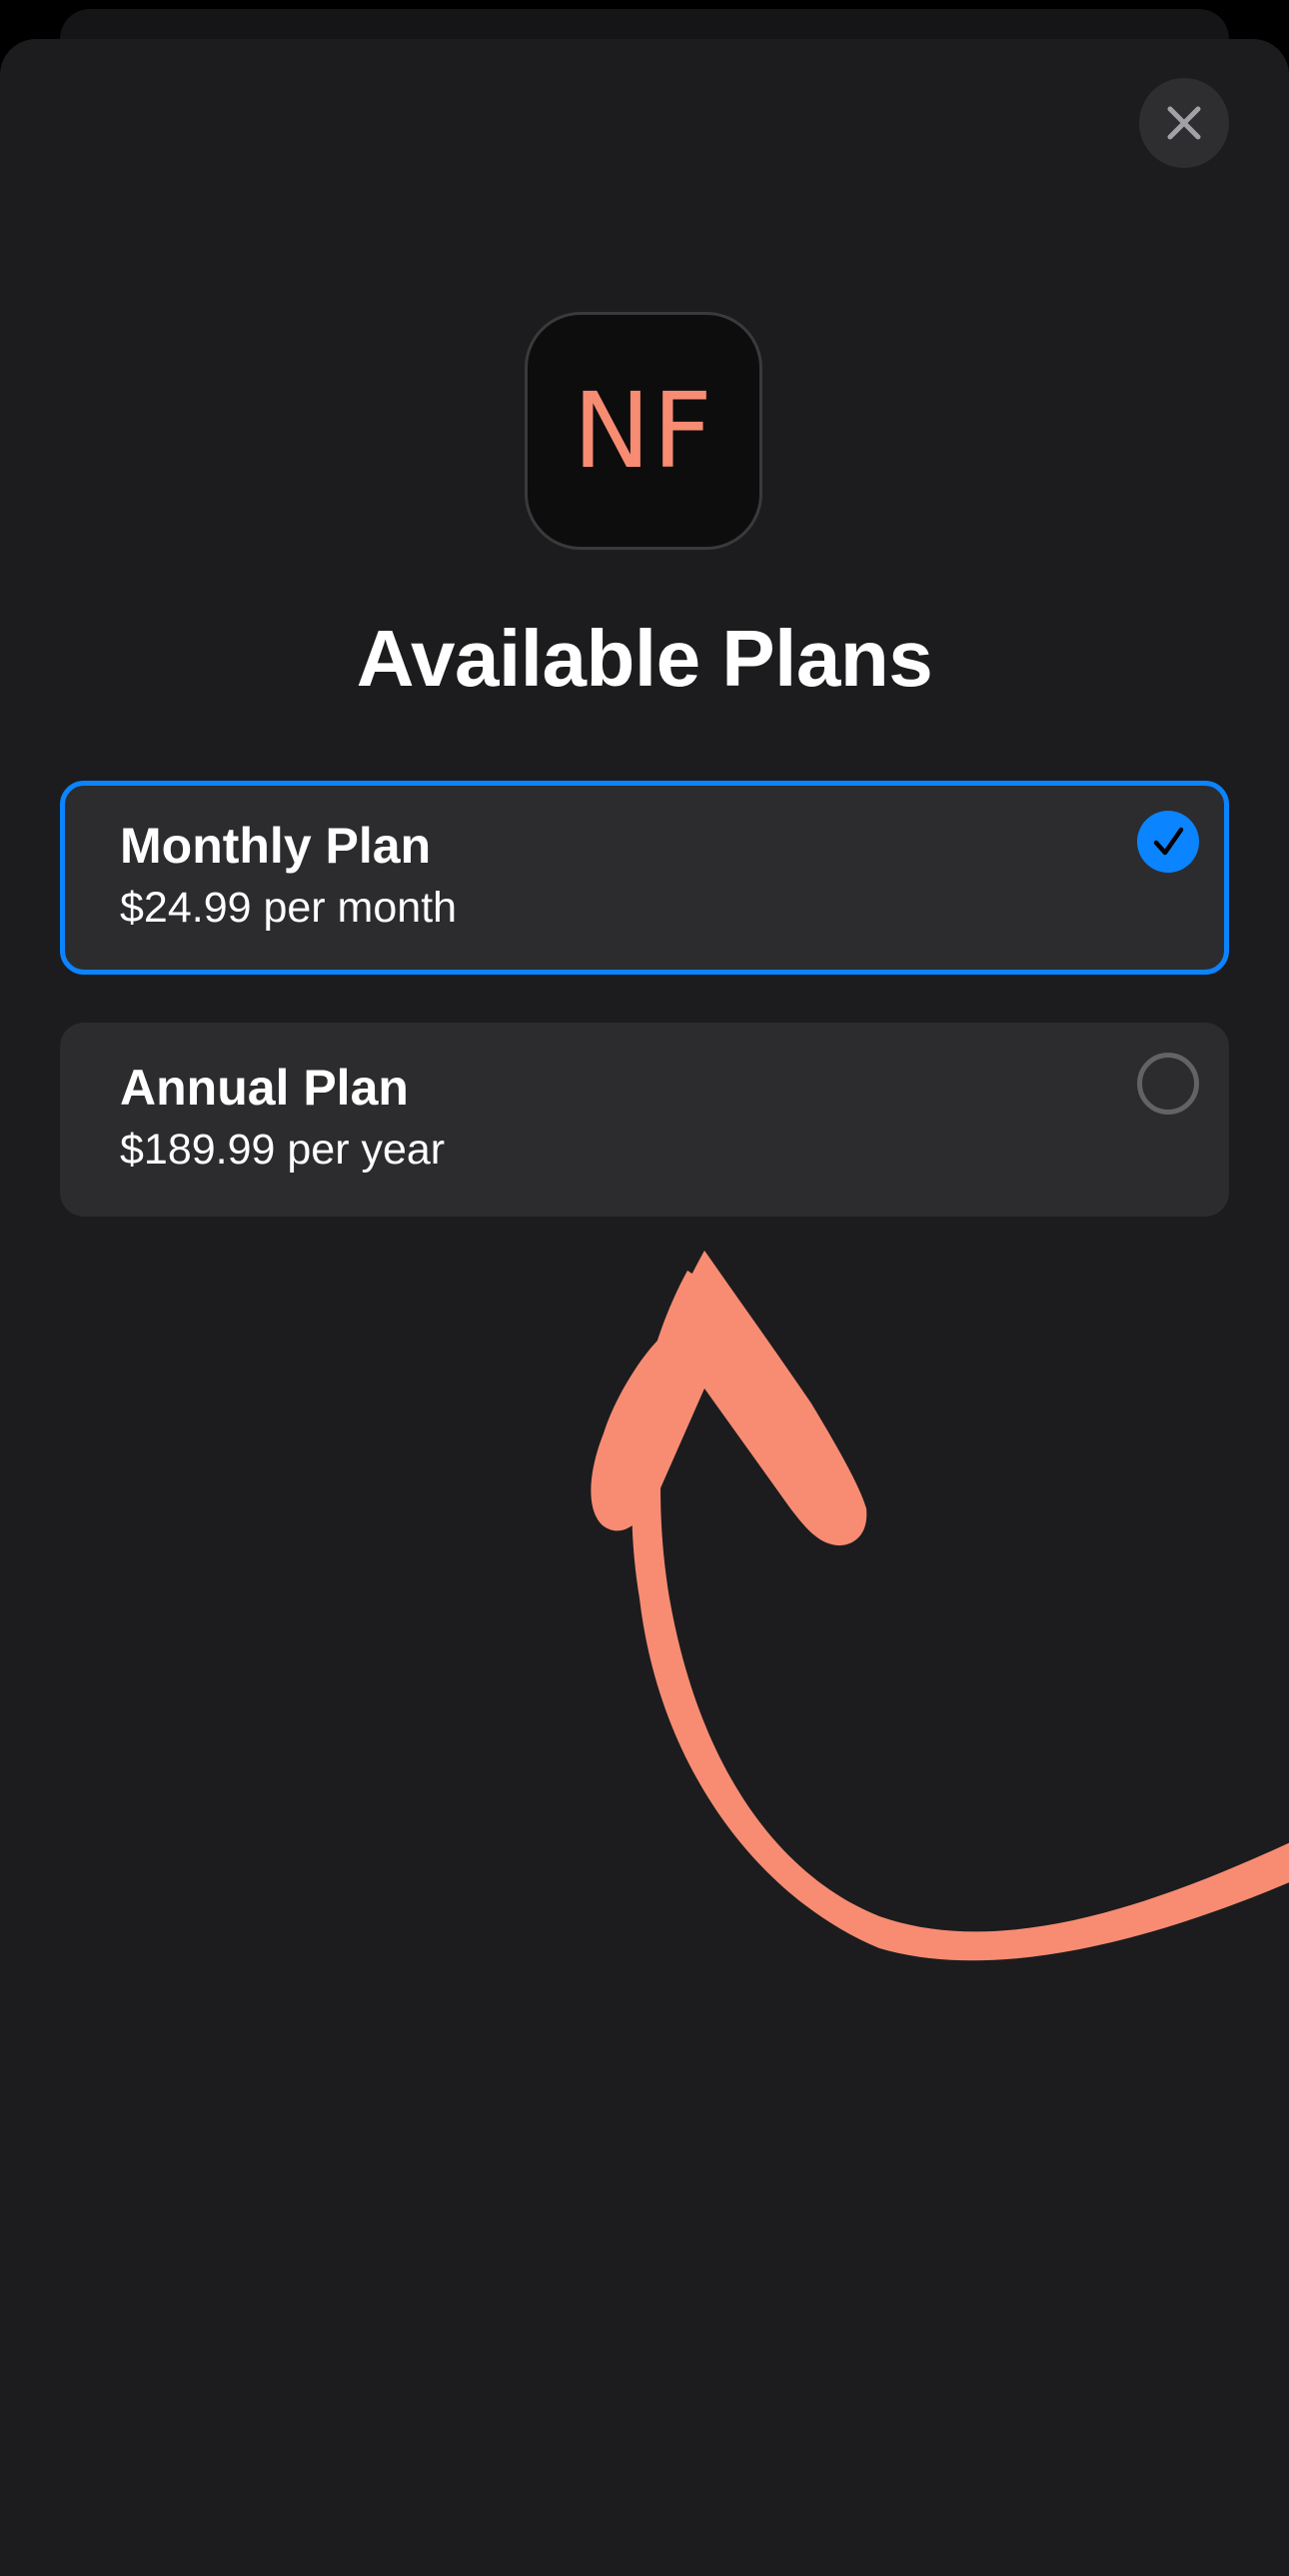 Image resolution: width=1289 pixels, height=2576 pixels. Describe the element at coordinates (283, 1150) in the screenshot. I see `plan-price: $189.99 per year` at that location.